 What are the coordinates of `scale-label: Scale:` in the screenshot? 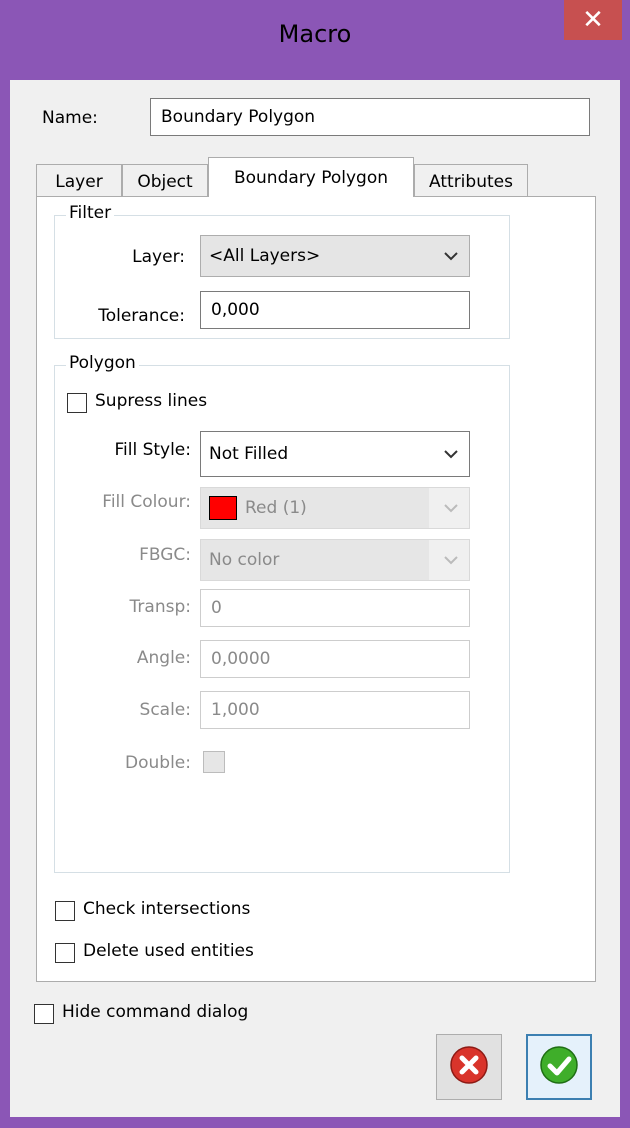 It's located at (165, 710).